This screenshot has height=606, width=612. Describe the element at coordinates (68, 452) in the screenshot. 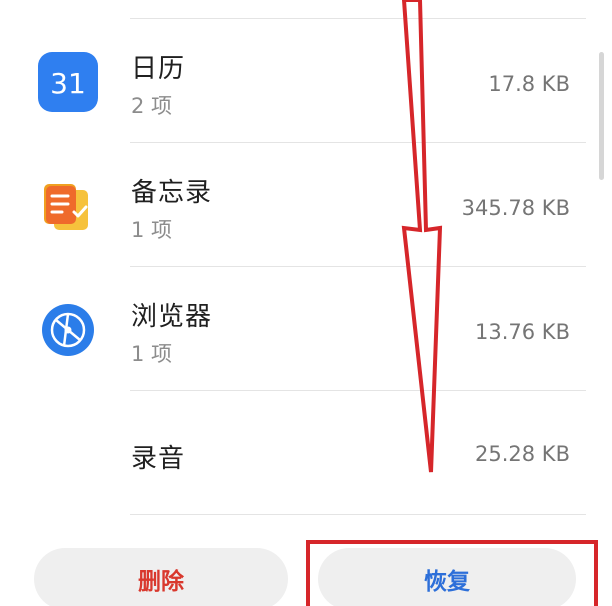

I see `recorder-icon` at that location.